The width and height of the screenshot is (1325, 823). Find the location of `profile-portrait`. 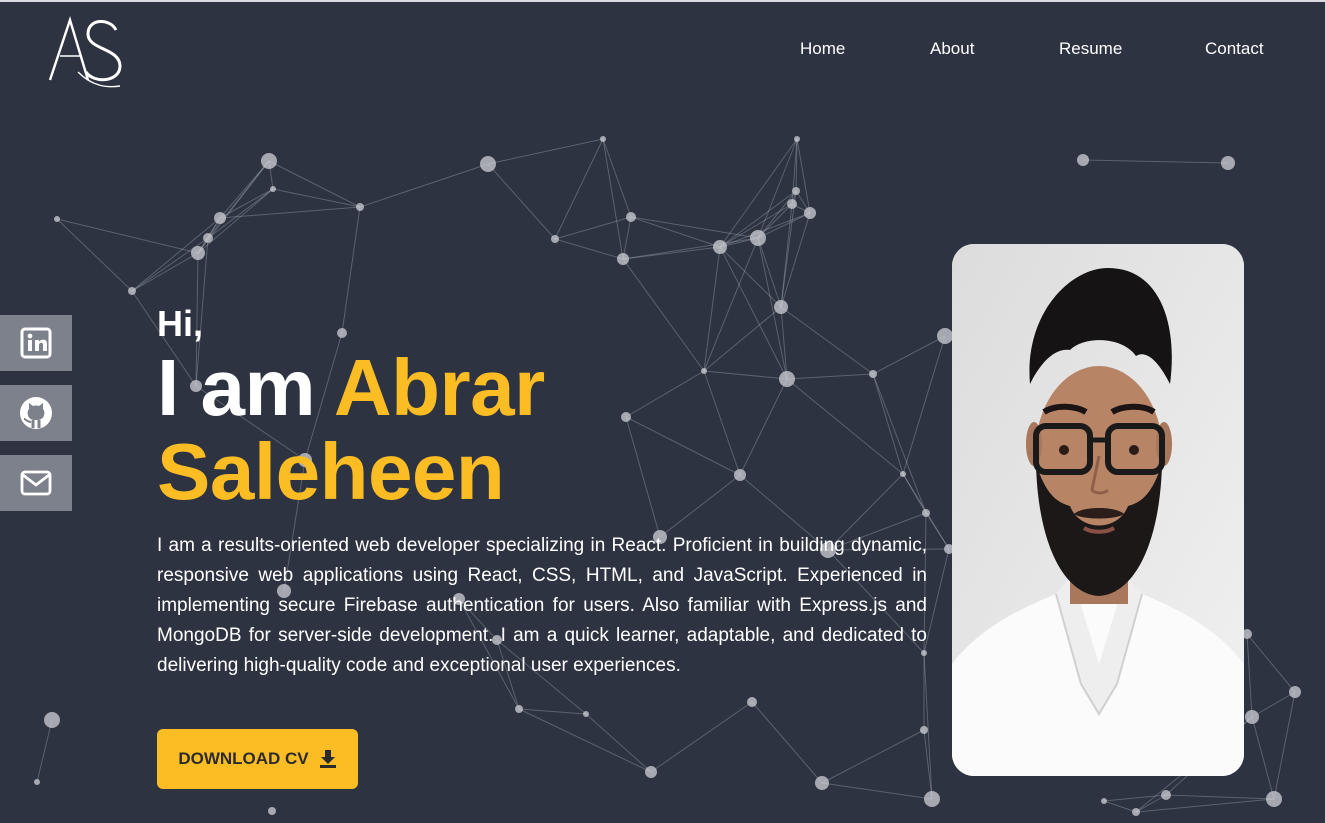

profile-portrait is located at coordinates (1098, 510).